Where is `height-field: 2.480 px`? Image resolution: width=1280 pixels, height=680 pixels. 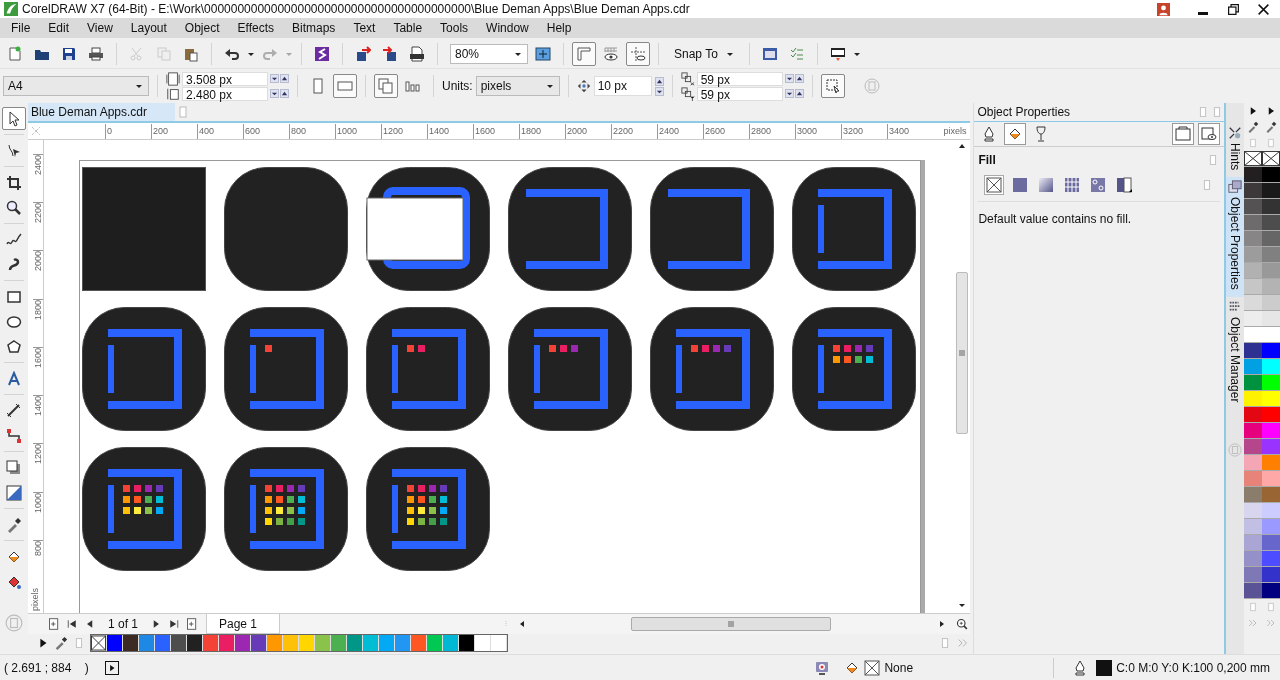 height-field: 2.480 px is located at coordinates (225, 93).